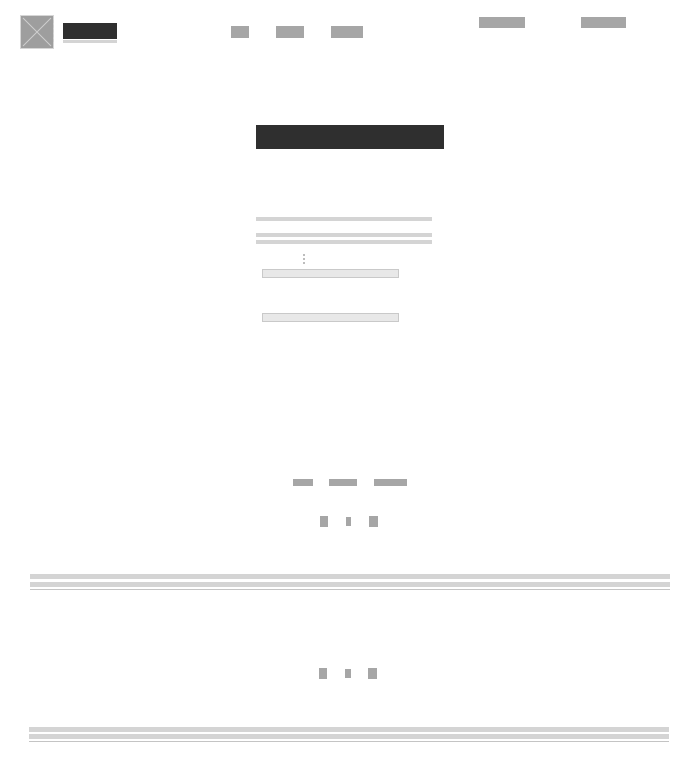 This screenshot has height=780, width=696. What do you see at coordinates (349, 741) in the screenshot?
I see `section-divider-2c` at bounding box center [349, 741].